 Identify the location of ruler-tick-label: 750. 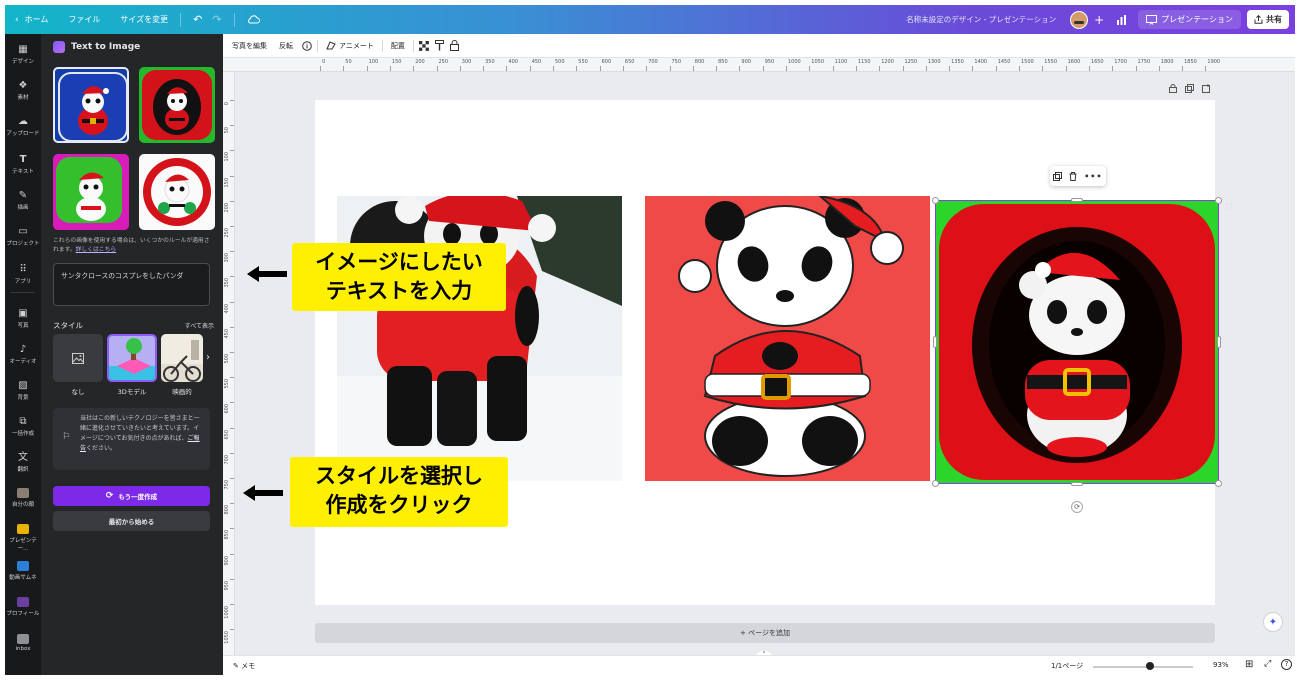
(676, 62).